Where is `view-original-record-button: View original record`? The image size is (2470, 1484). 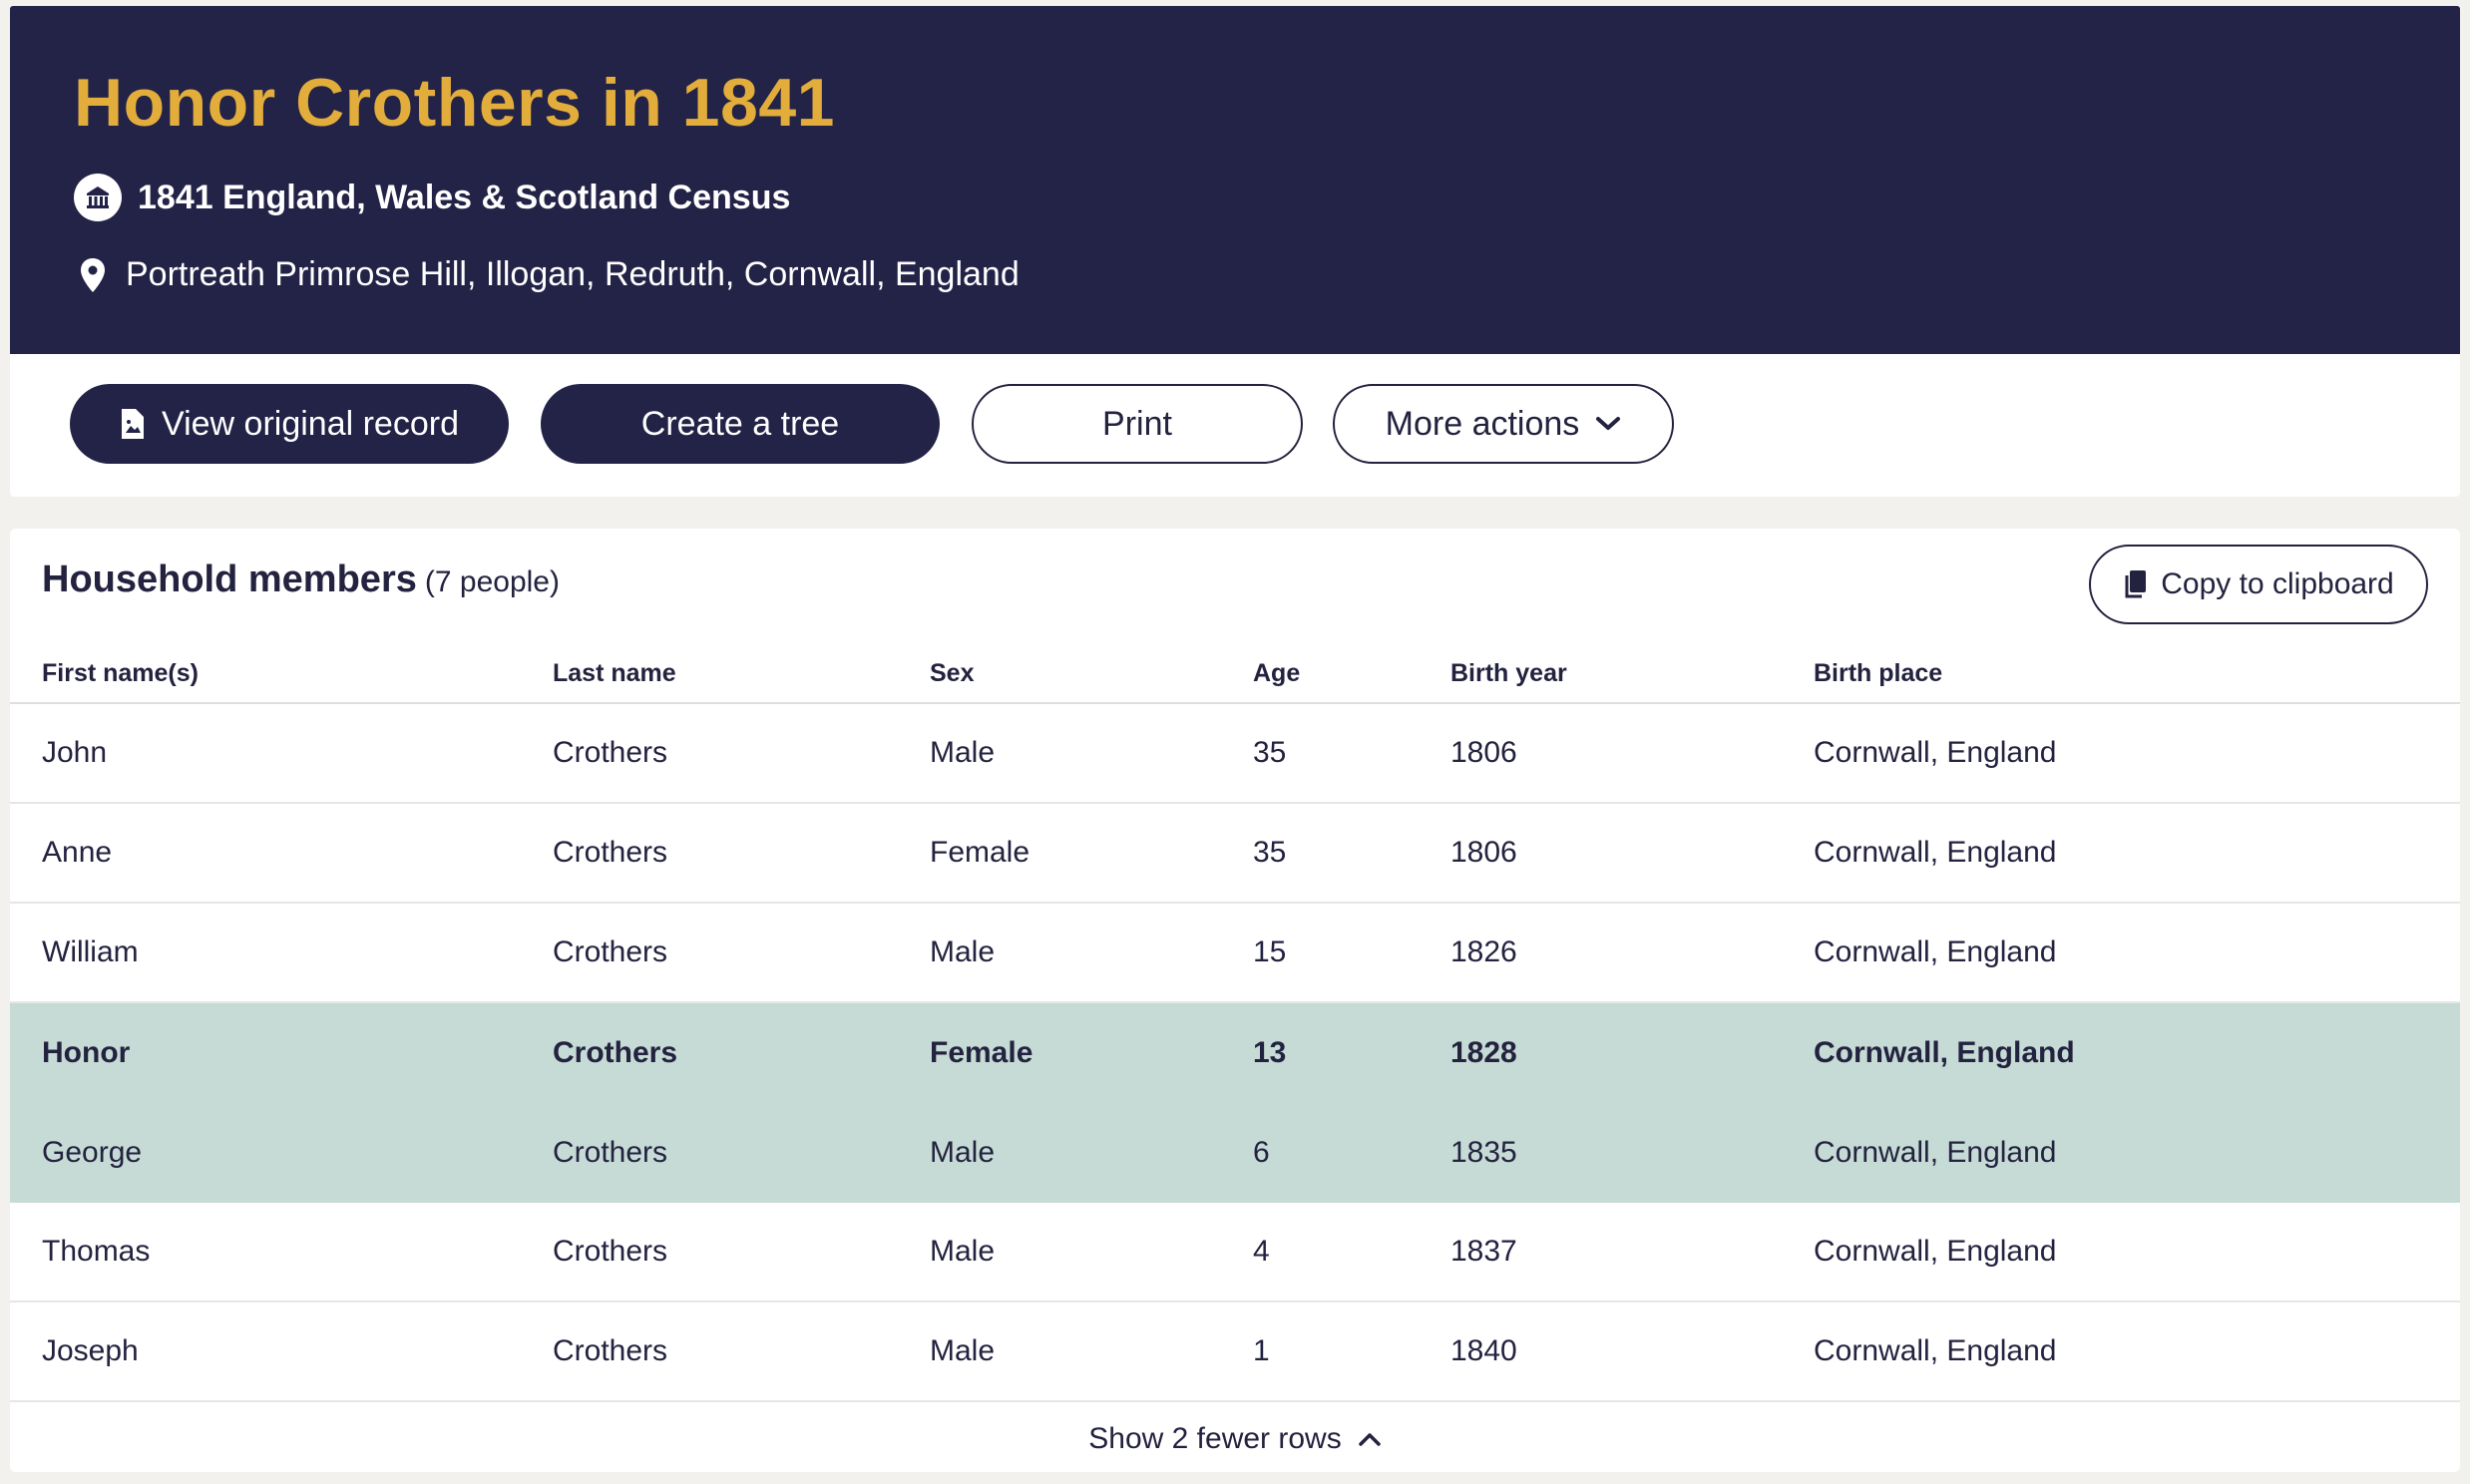
view-original-record-button: View original record is located at coordinates (289, 424).